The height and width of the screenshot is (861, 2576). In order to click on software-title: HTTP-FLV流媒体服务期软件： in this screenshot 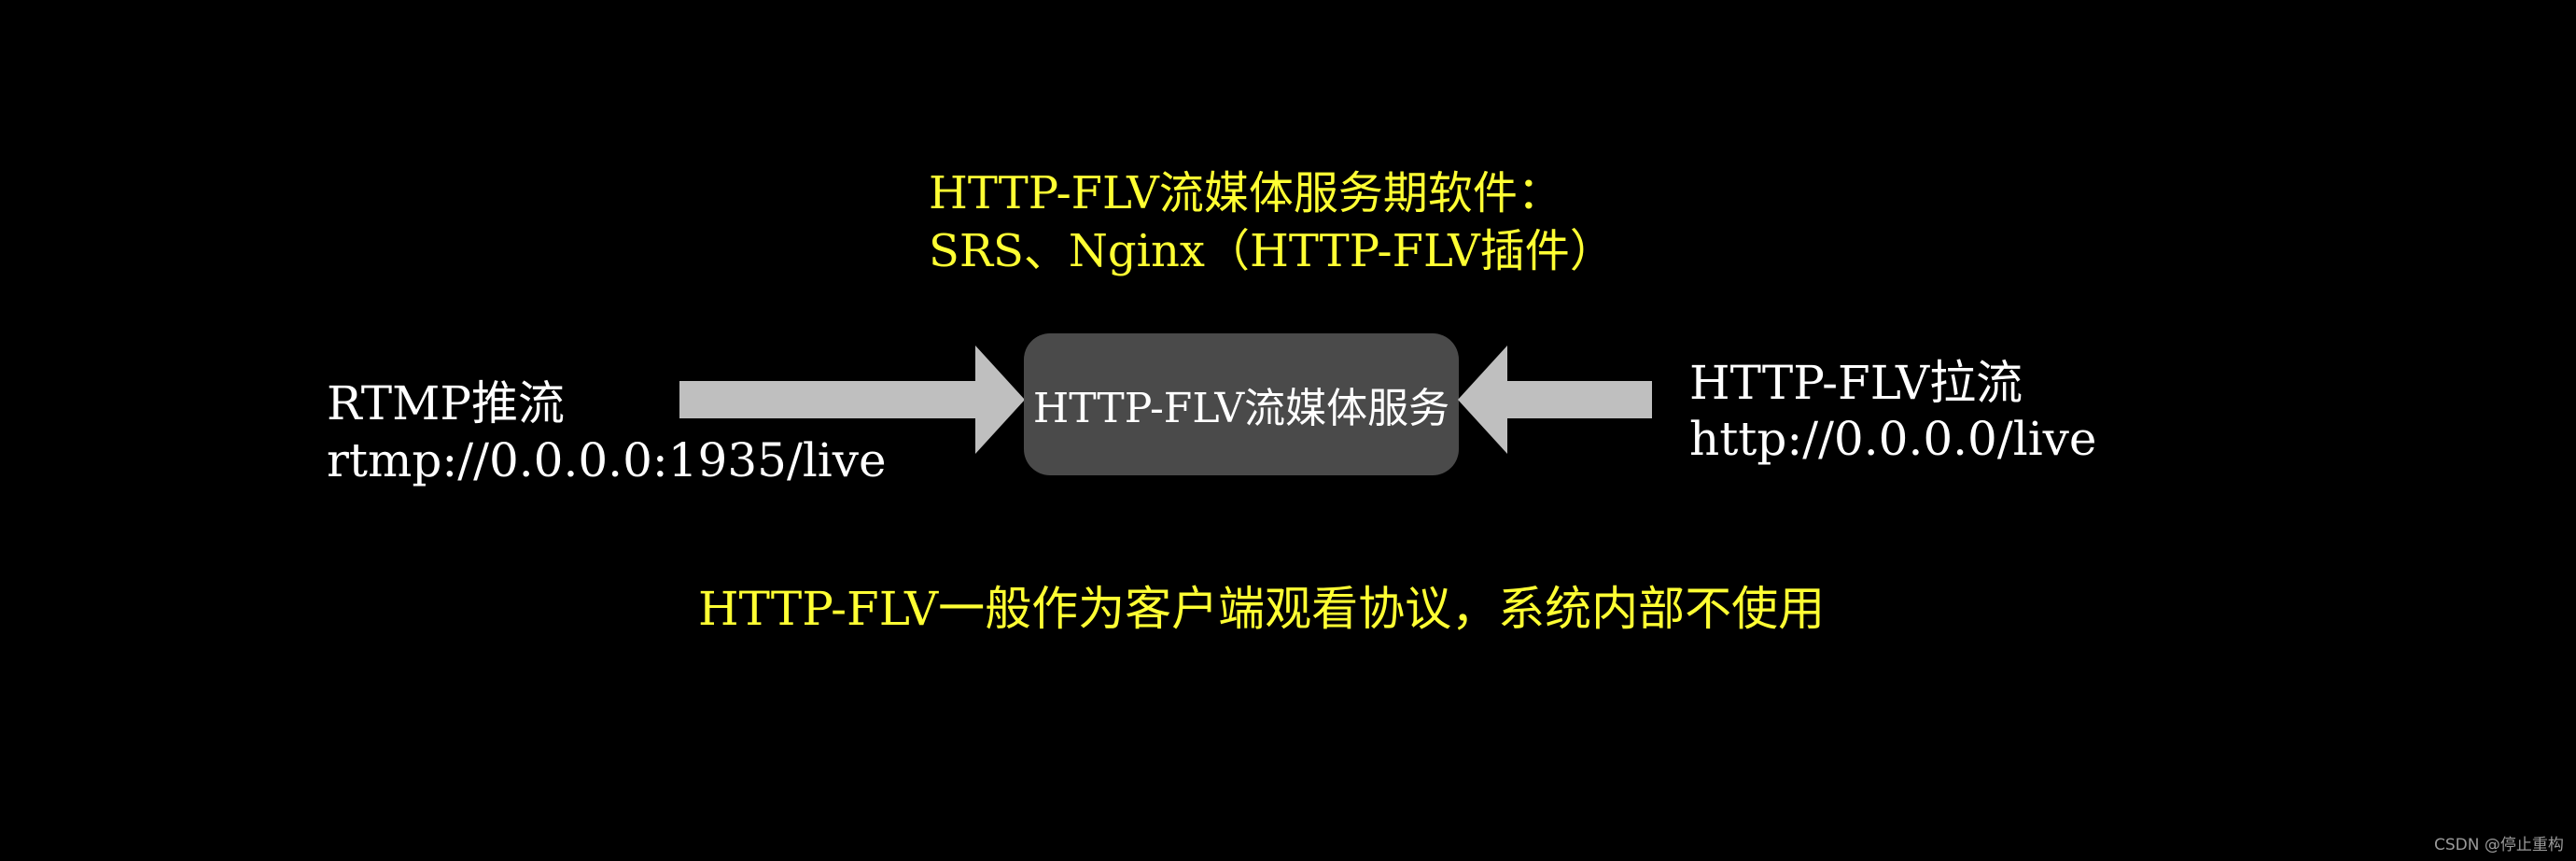, I will do `click(1245, 193)`.